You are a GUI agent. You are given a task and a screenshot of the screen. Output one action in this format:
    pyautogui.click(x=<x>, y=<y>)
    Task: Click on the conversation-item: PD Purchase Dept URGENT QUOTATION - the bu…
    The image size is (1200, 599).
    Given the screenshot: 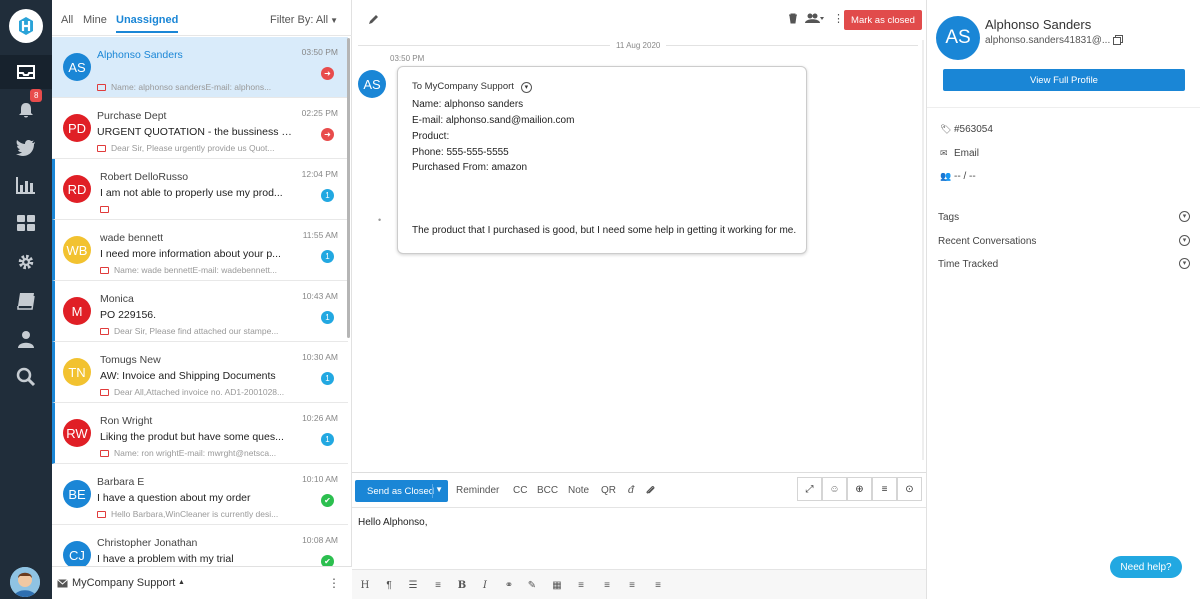 What is the action you would take?
    pyautogui.click(x=200, y=128)
    